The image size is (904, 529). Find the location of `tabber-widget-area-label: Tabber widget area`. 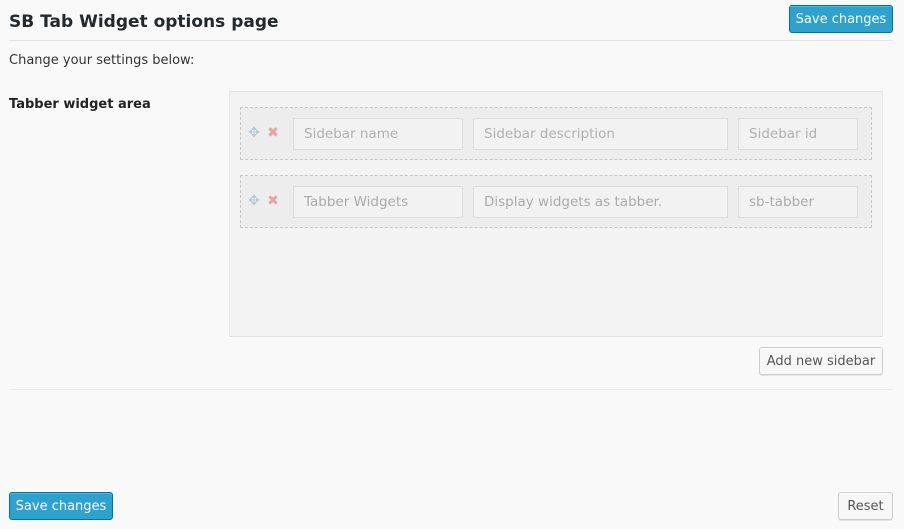

tabber-widget-area-label: Tabber widget area is located at coordinates (80, 104).